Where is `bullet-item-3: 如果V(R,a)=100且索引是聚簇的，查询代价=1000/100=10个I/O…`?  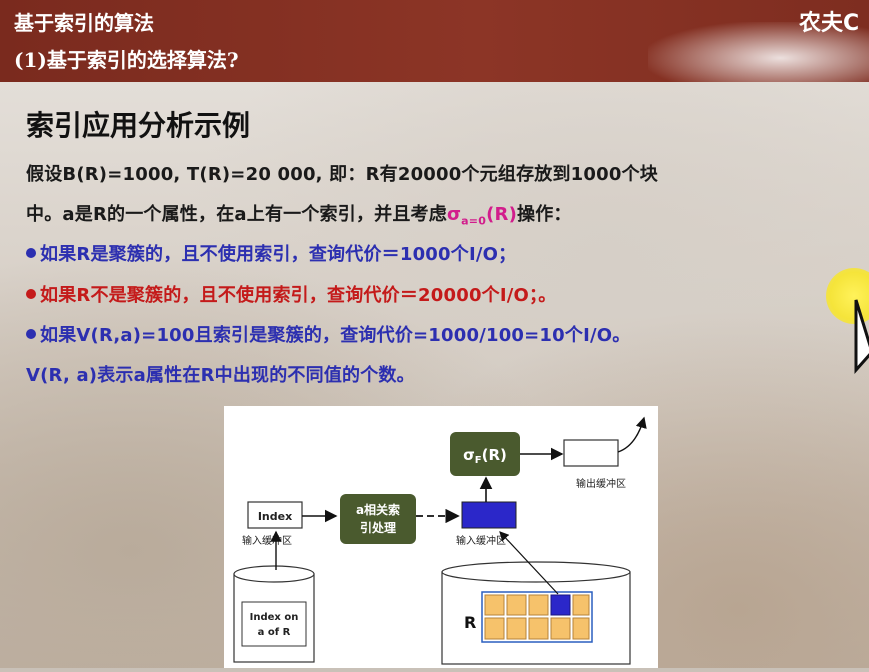 bullet-item-3: 如果V(R,a)=100且索引是聚簇的，查询代价=1000/100=10个I/O… is located at coordinates (328, 334).